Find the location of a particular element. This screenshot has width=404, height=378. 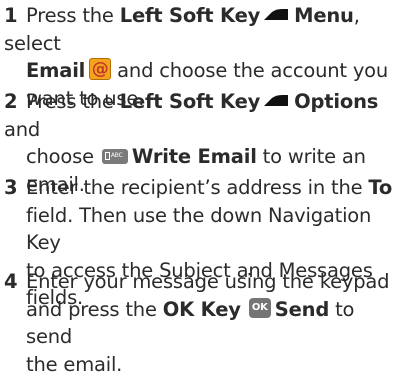

write-email-icon-glyph: ABC is located at coordinates (117, 156).